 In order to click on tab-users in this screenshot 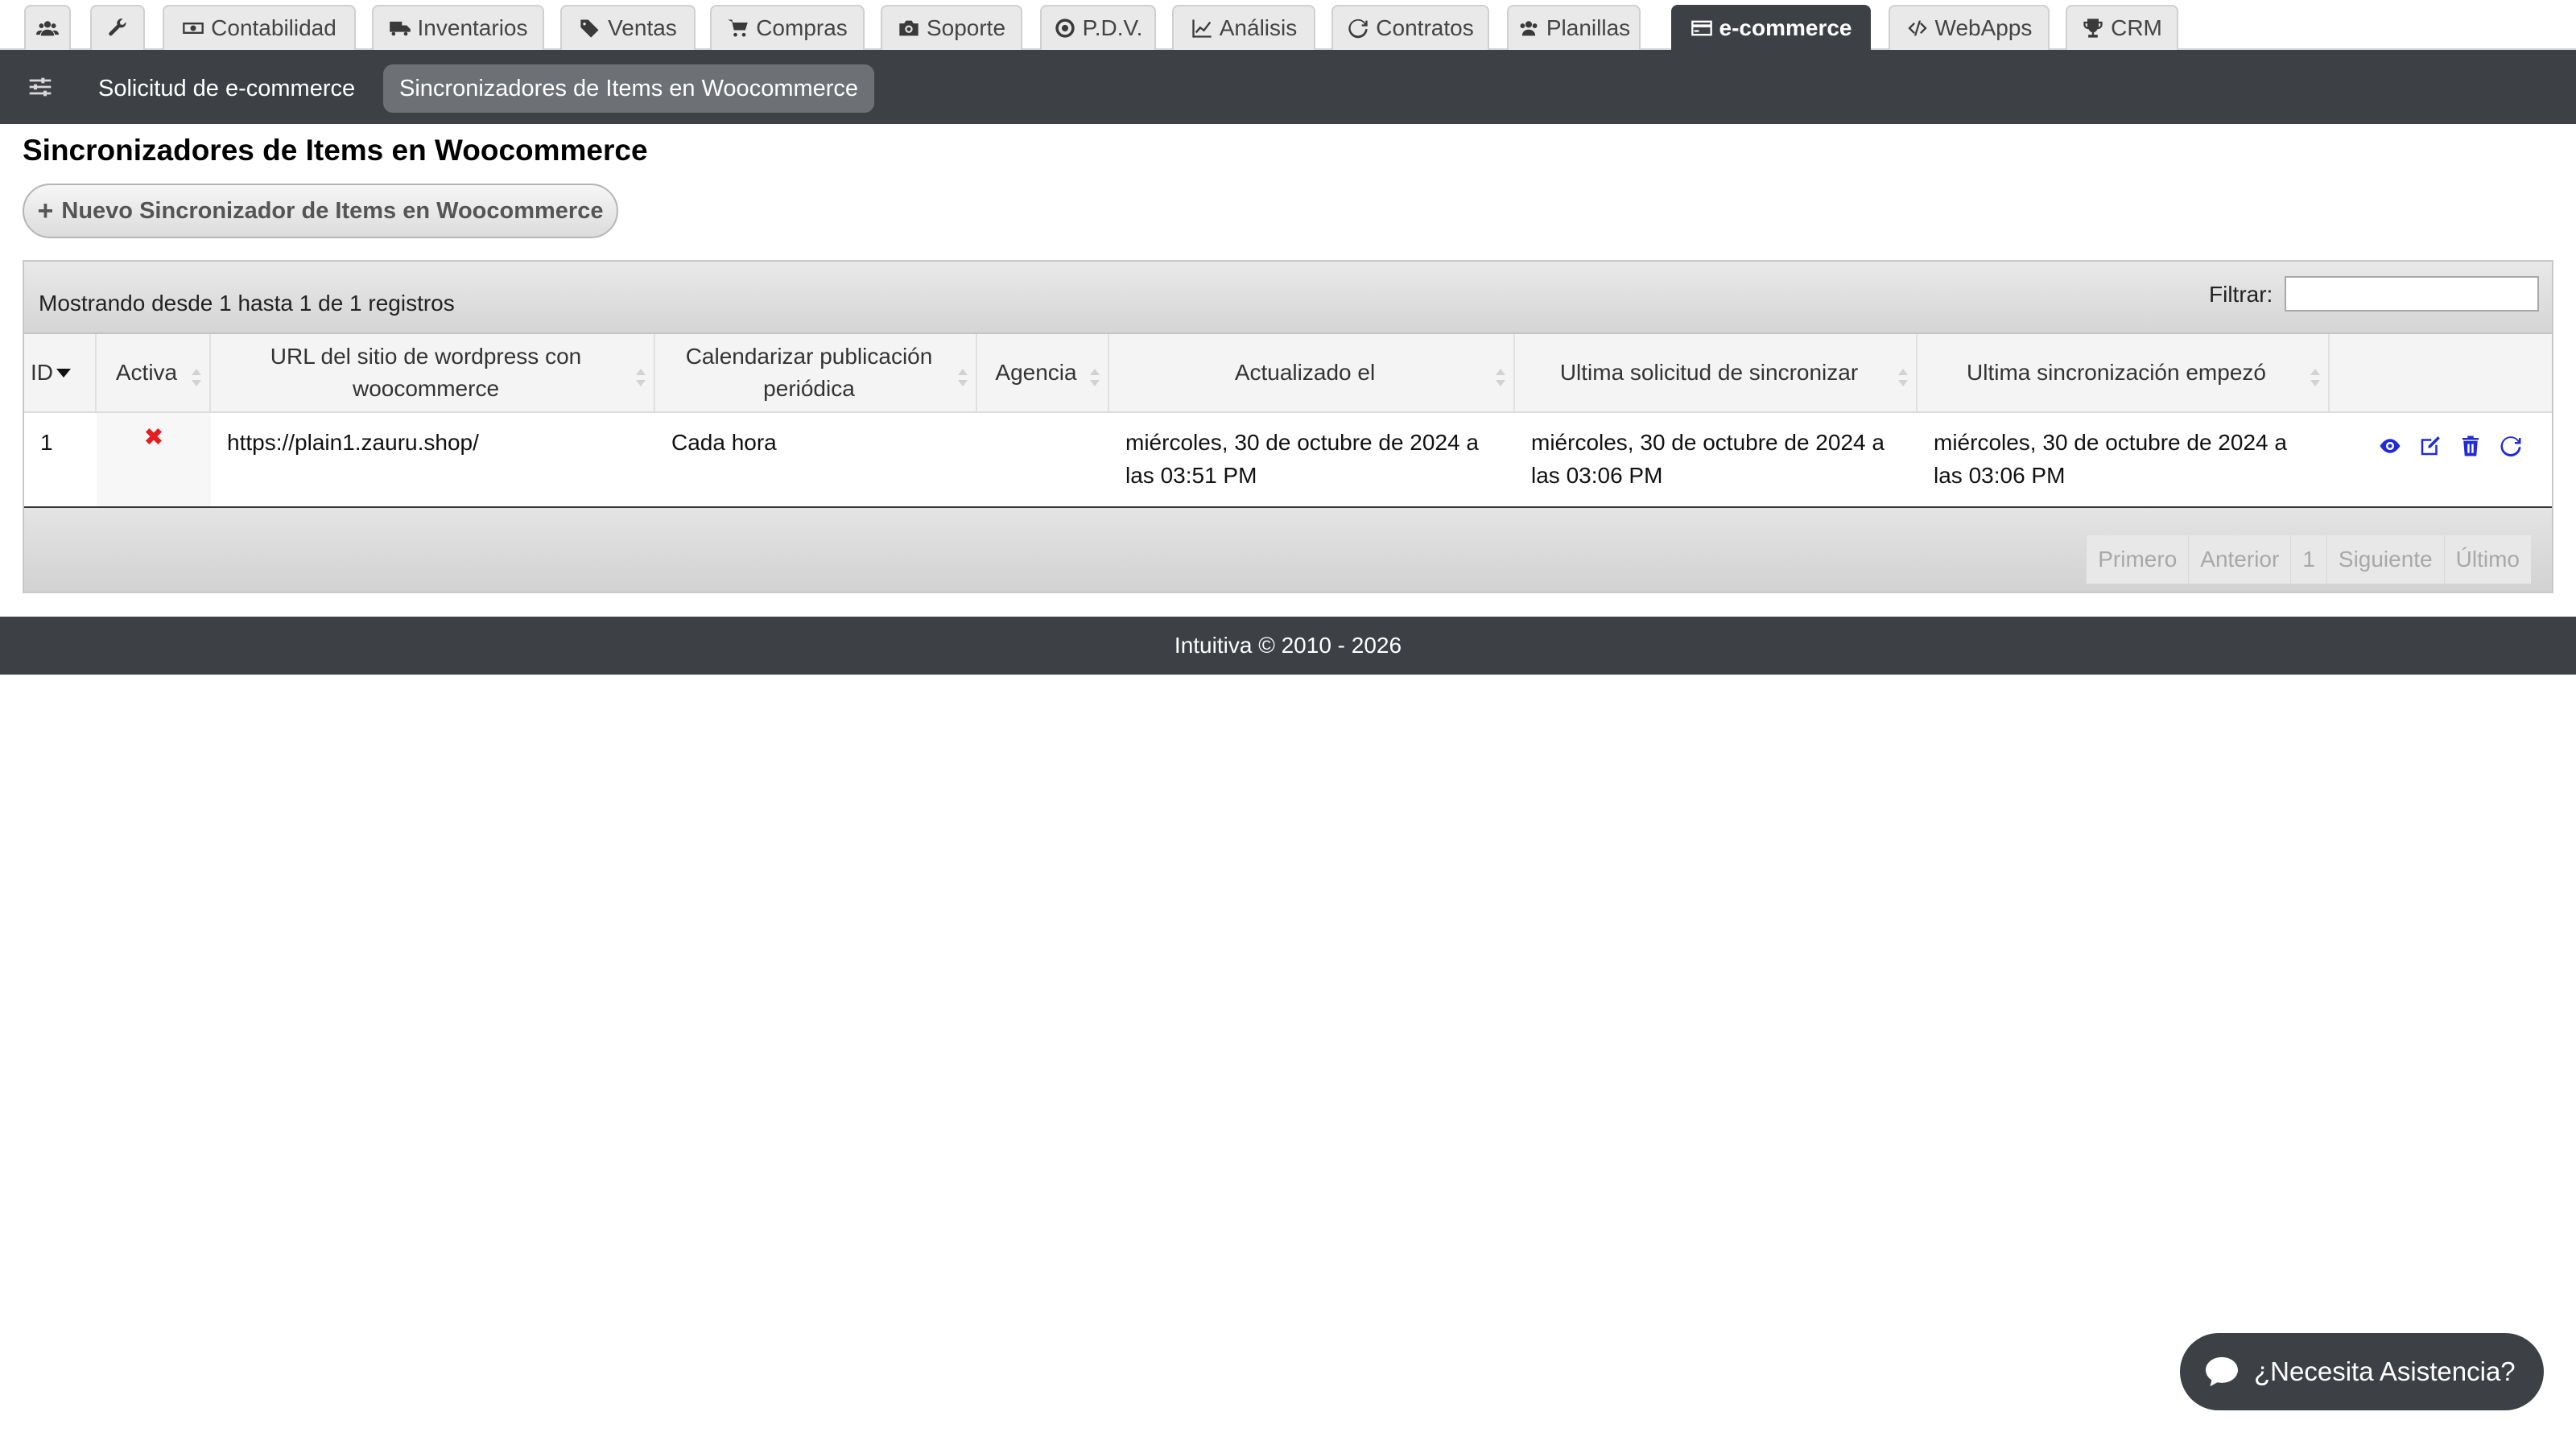, I will do `click(47, 27)`.